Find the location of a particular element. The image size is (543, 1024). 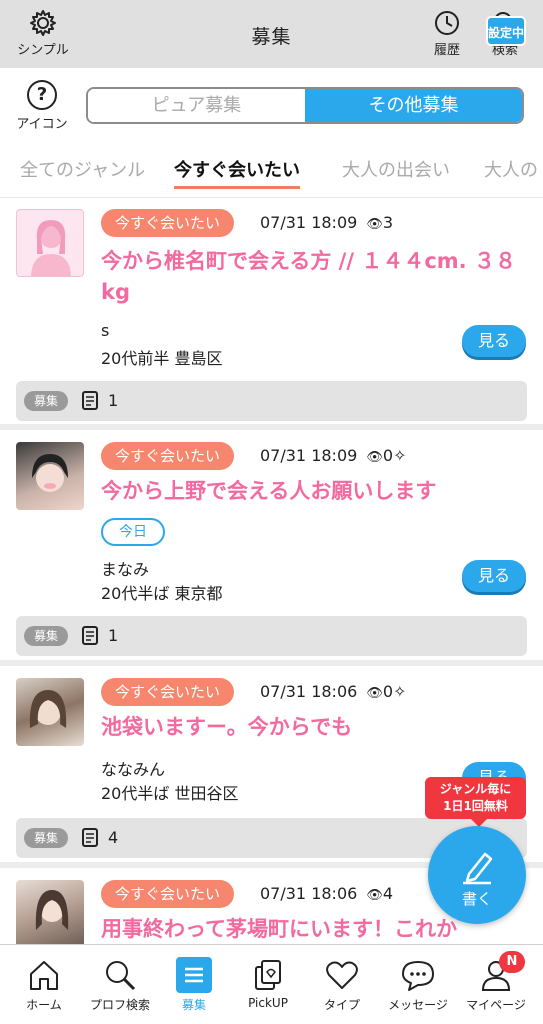

genre-tab-meet-now: 今すぐ会いたい is located at coordinates (237, 172).